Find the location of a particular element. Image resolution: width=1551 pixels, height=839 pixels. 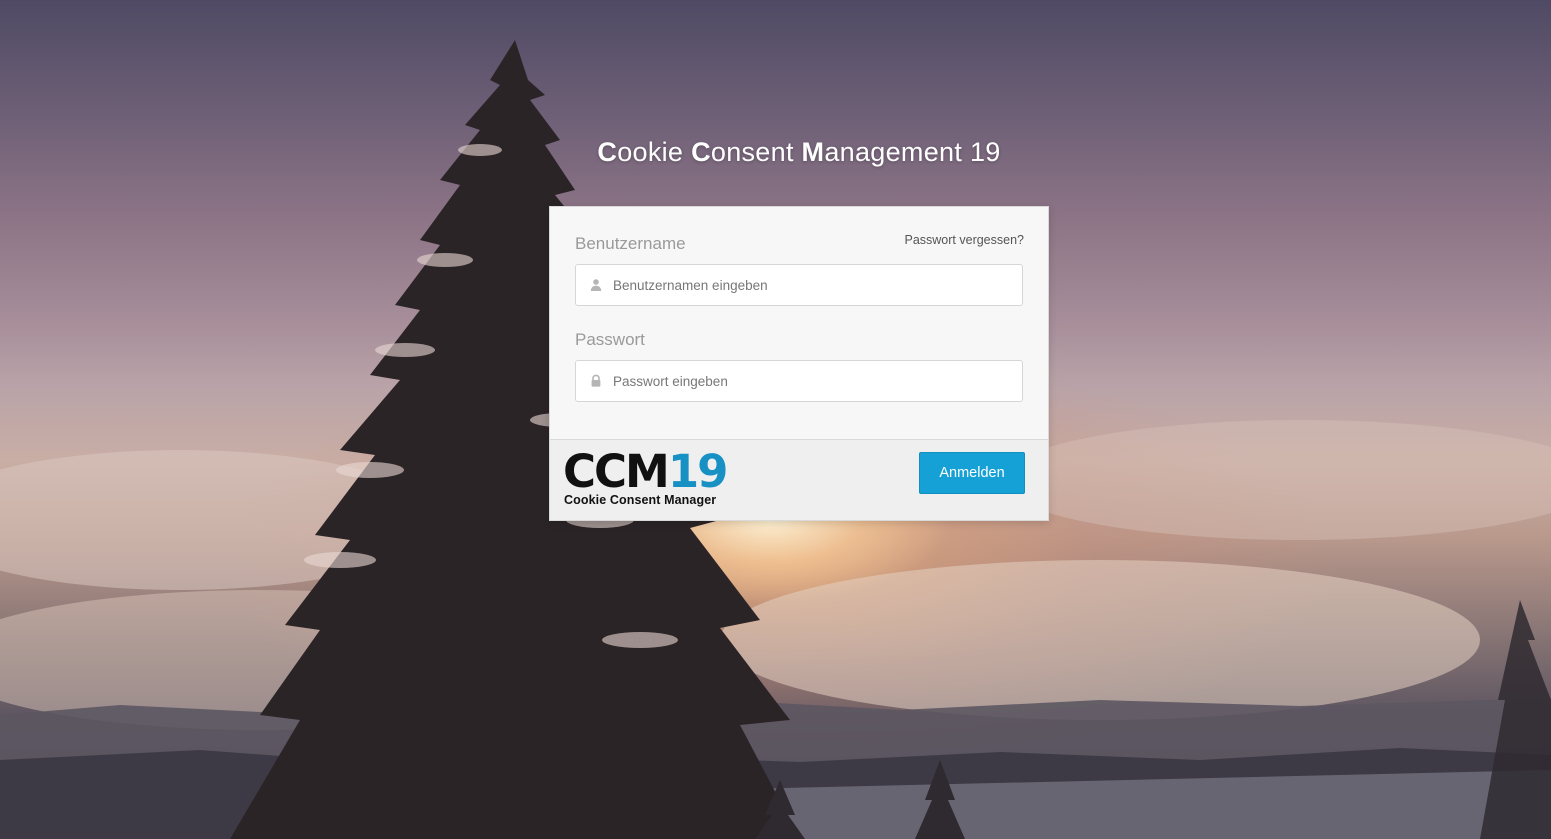

title-word-1: ookie is located at coordinates (654, 152).